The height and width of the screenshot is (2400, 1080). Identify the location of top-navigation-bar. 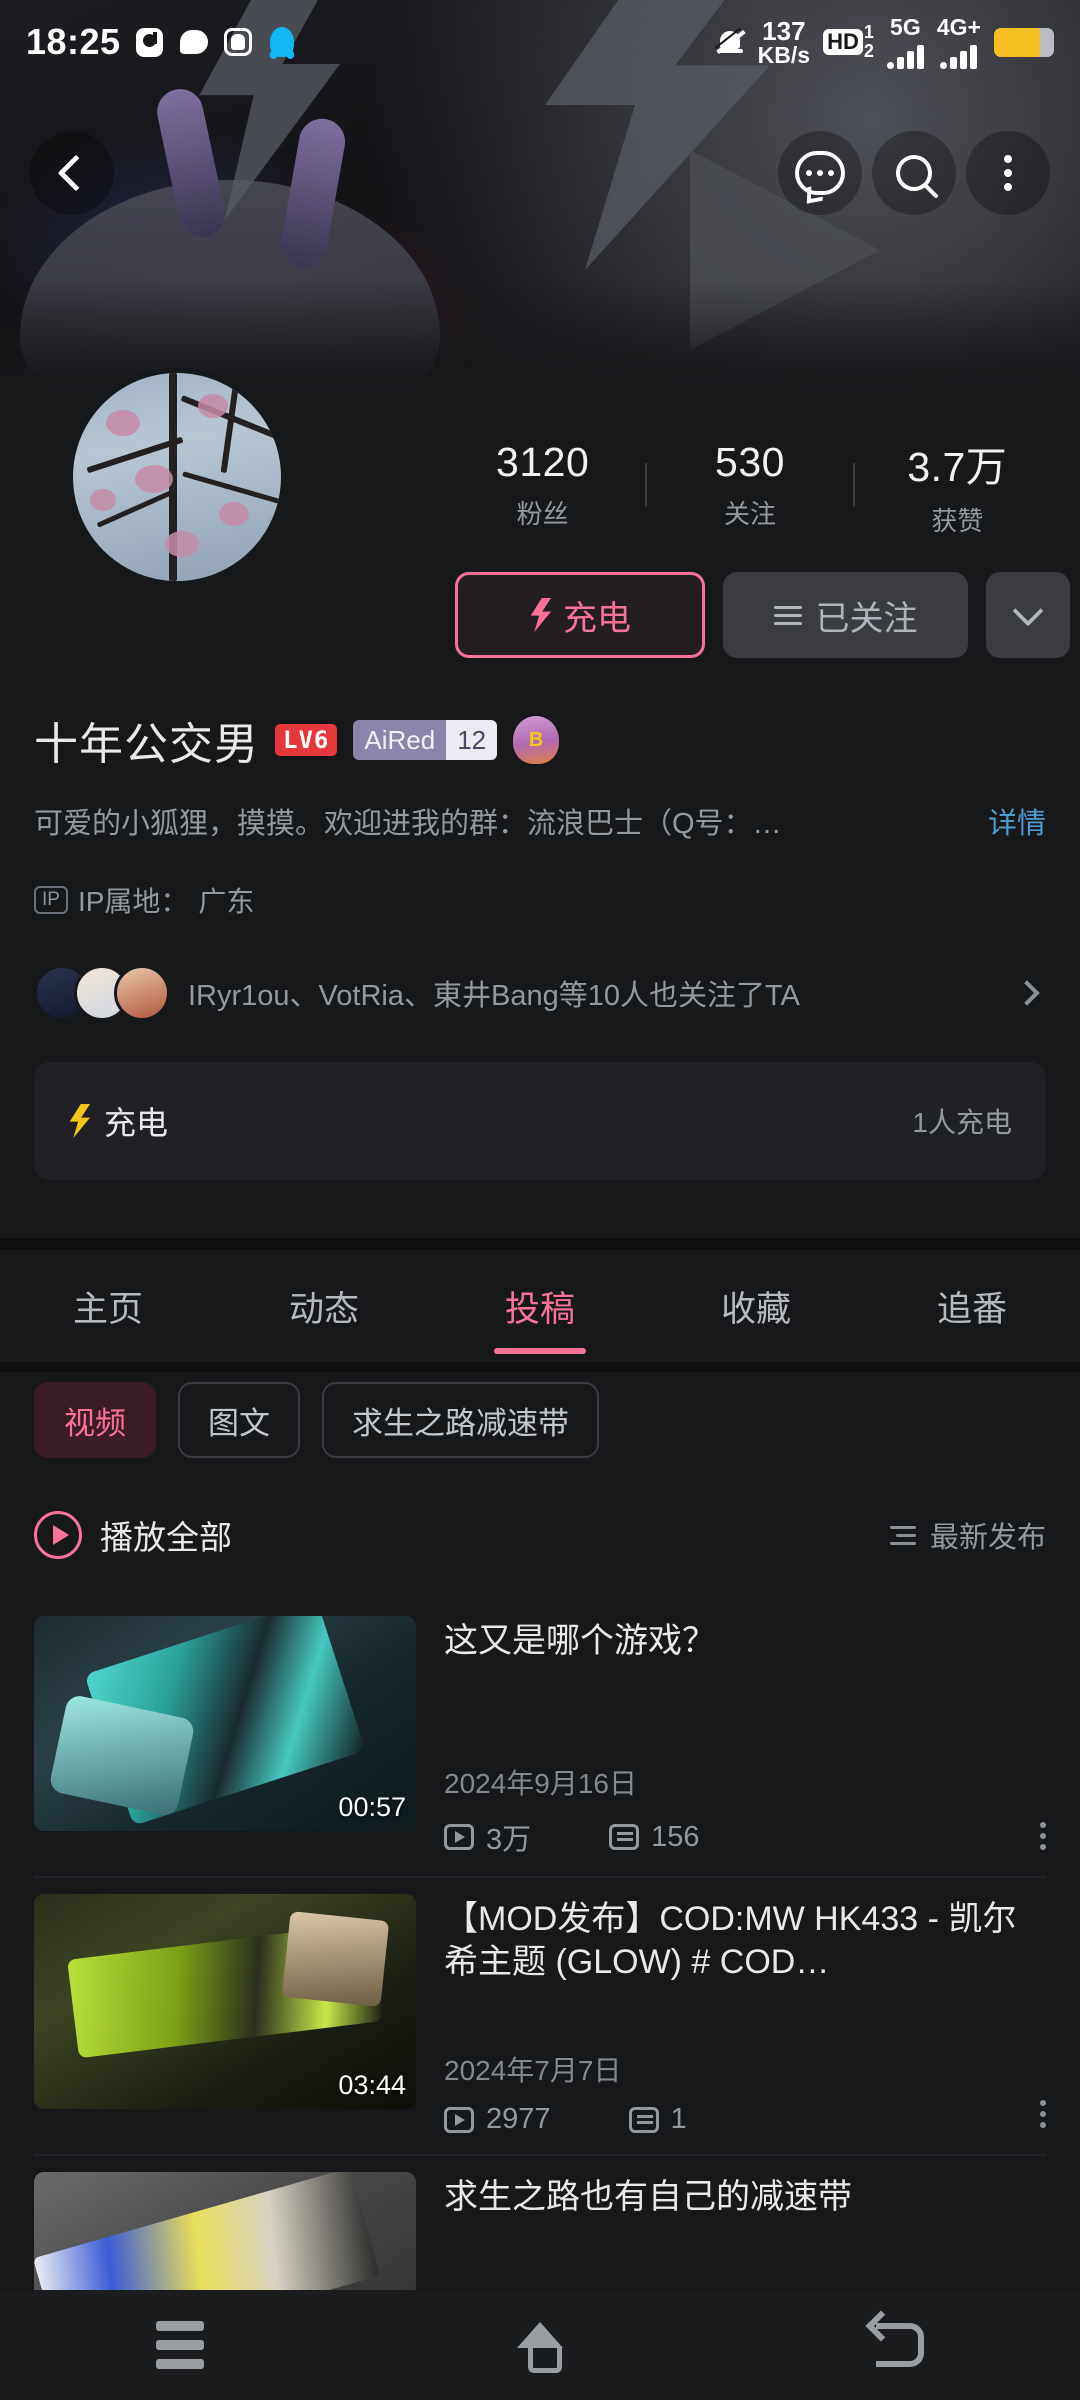
(540, 173).